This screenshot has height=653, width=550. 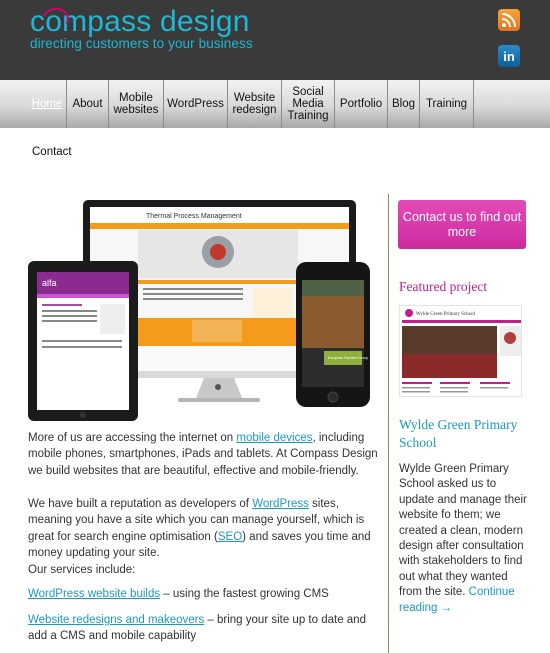 I want to click on nav-item-social-media-training: Social Media Training, so click(x=307, y=104).